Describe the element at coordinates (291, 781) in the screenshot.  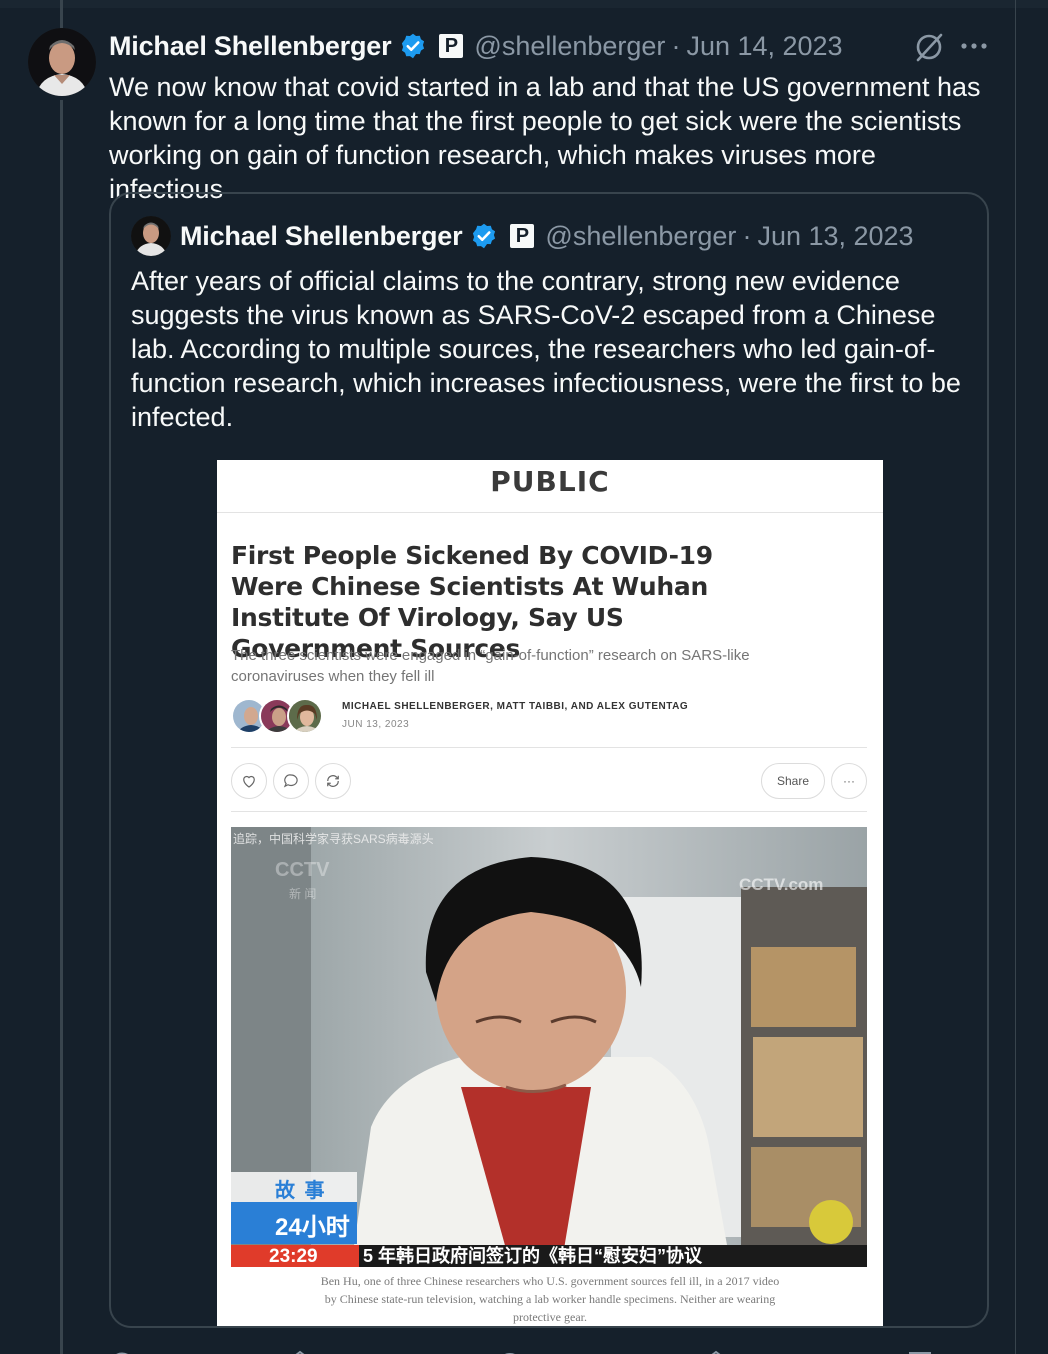
I see `comment-icon` at that location.